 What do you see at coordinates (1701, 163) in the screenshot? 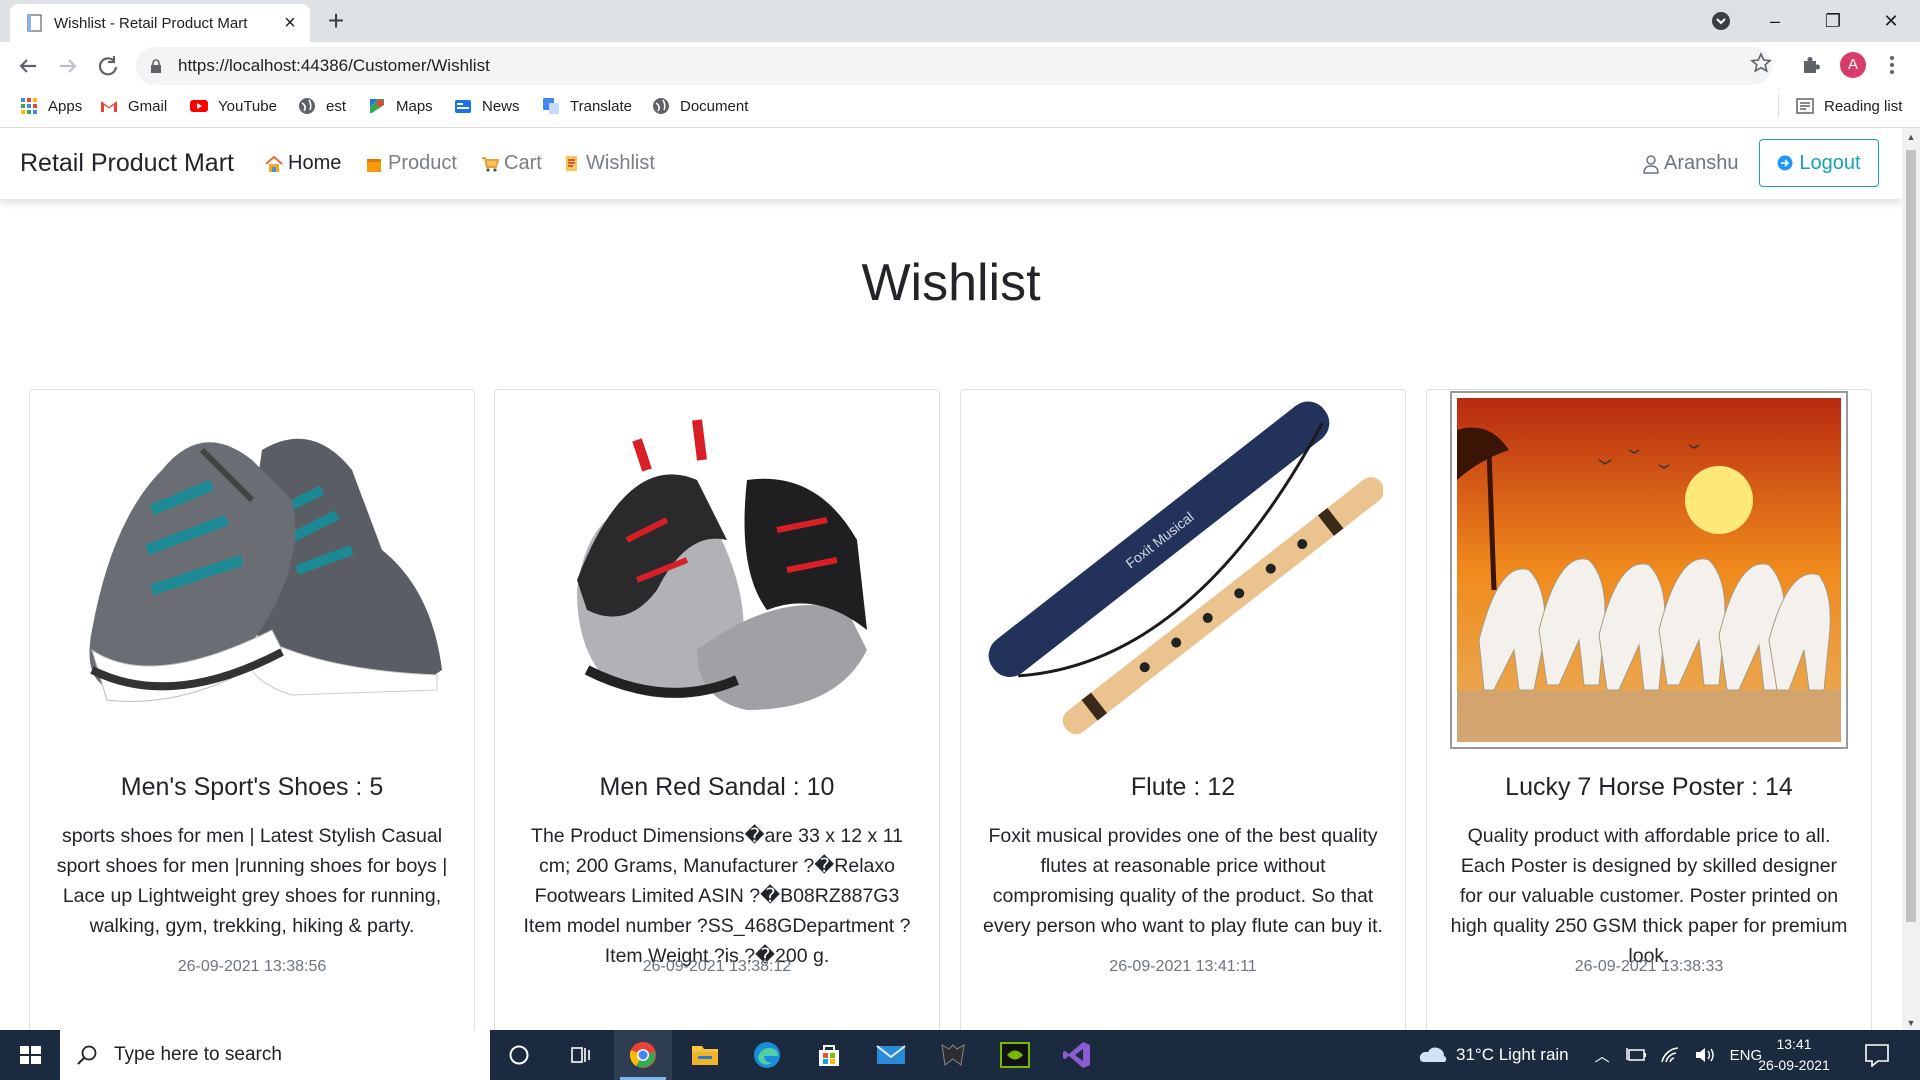
I see `user-name: Aranshu` at bounding box center [1701, 163].